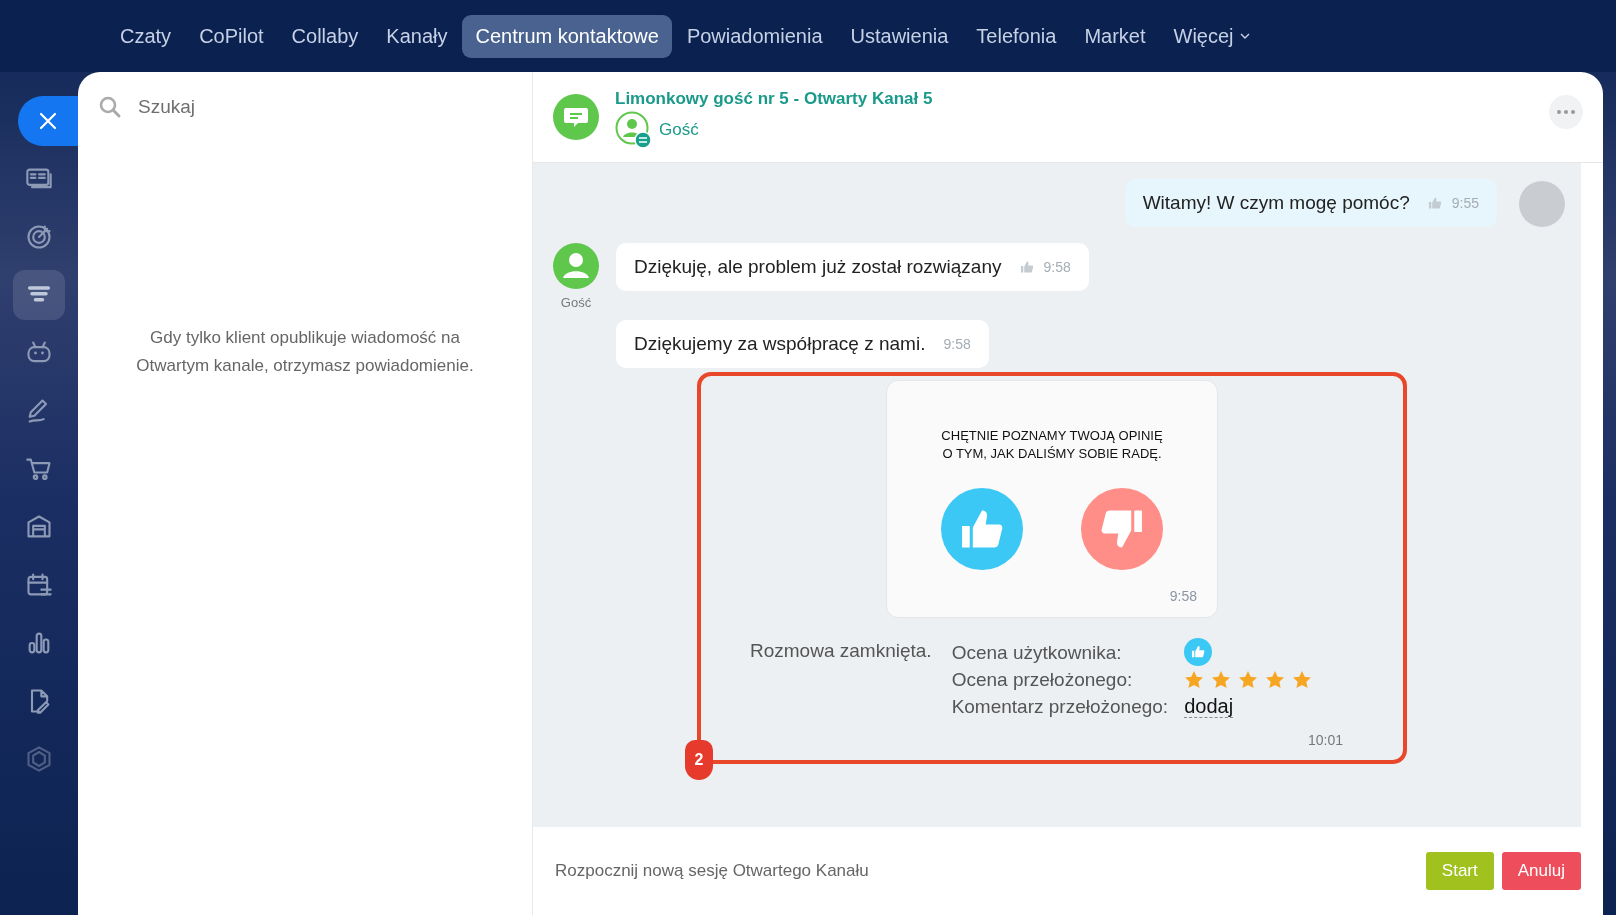 This screenshot has height=915, width=1616. What do you see at coordinates (1037, 652) in the screenshot?
I see `rating-label: Ocena użytkownika:` at bounding box center [1037, 652].